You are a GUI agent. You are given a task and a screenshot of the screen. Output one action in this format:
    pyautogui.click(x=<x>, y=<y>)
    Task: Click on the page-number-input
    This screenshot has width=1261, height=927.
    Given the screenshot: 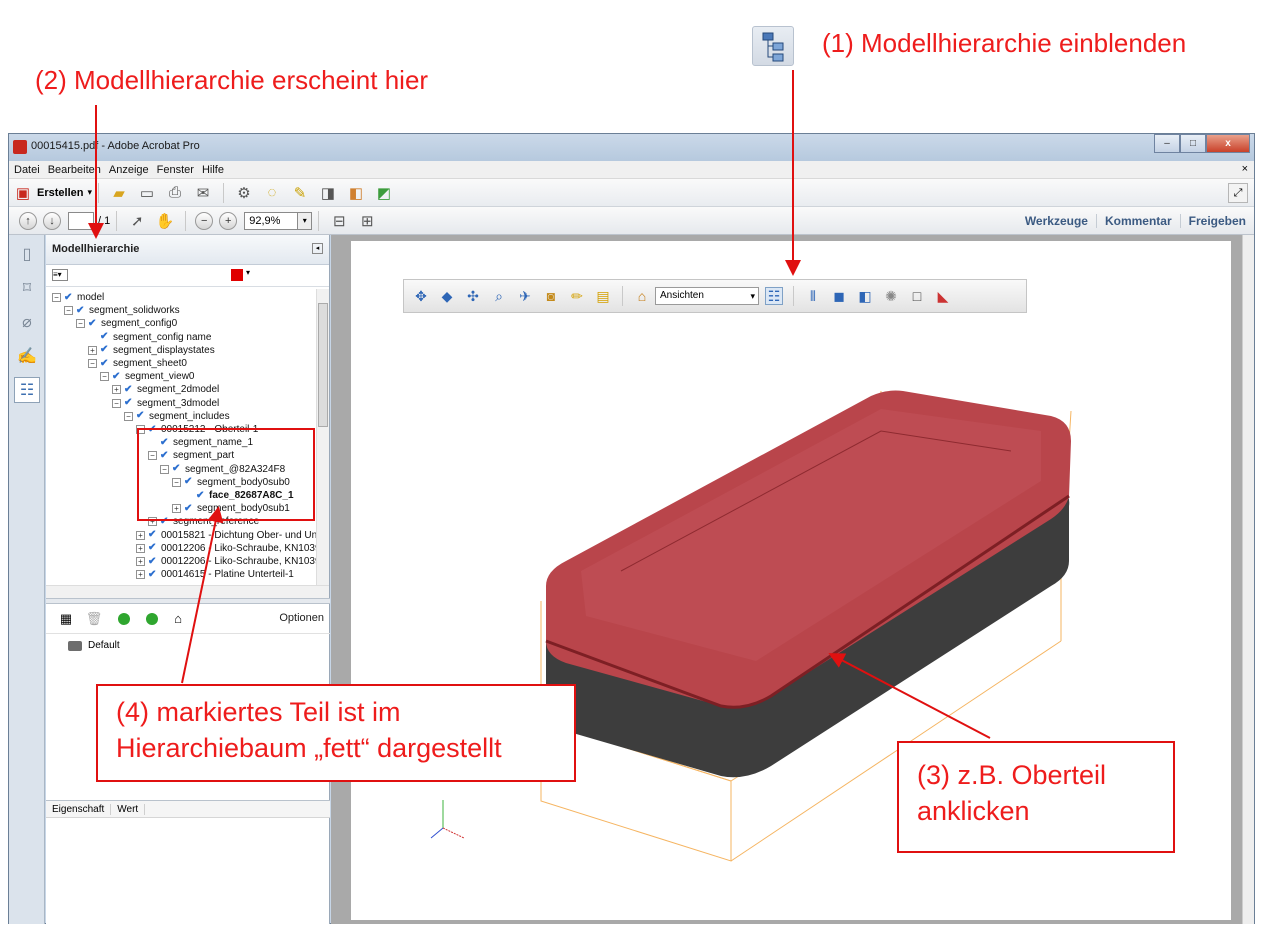 What is the action you would take?
    pyautogui.click(x=81, y=220)
    